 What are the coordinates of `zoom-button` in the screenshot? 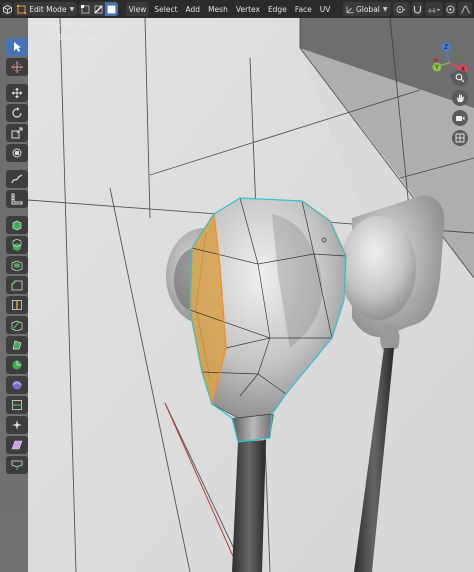 It's located at (460, 78).